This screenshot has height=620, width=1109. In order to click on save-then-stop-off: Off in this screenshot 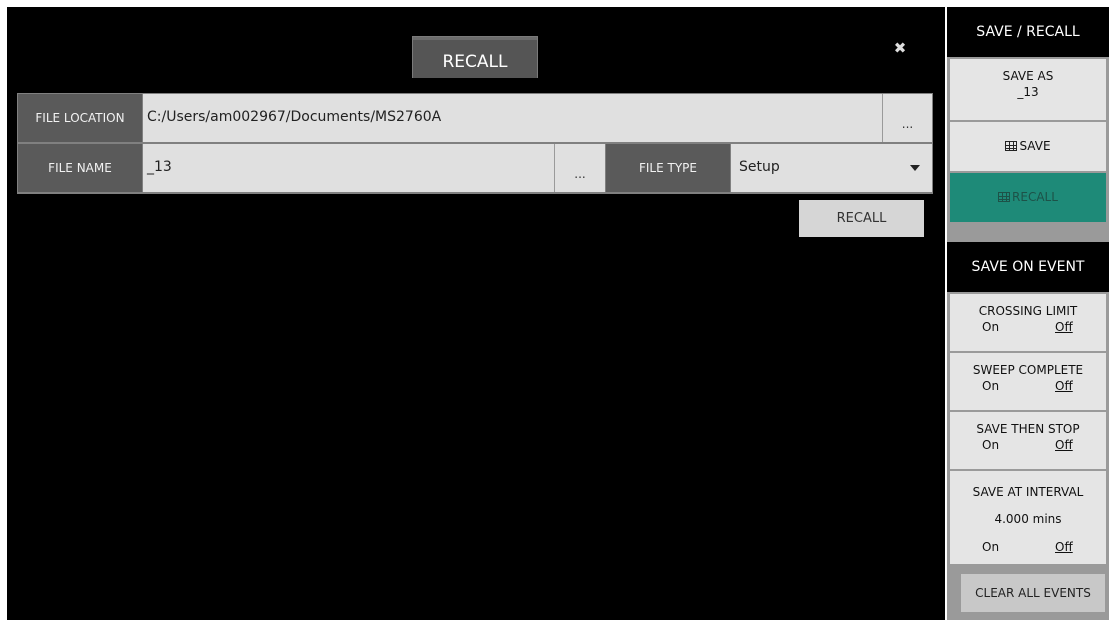, I will do `click(1064, 445)`.